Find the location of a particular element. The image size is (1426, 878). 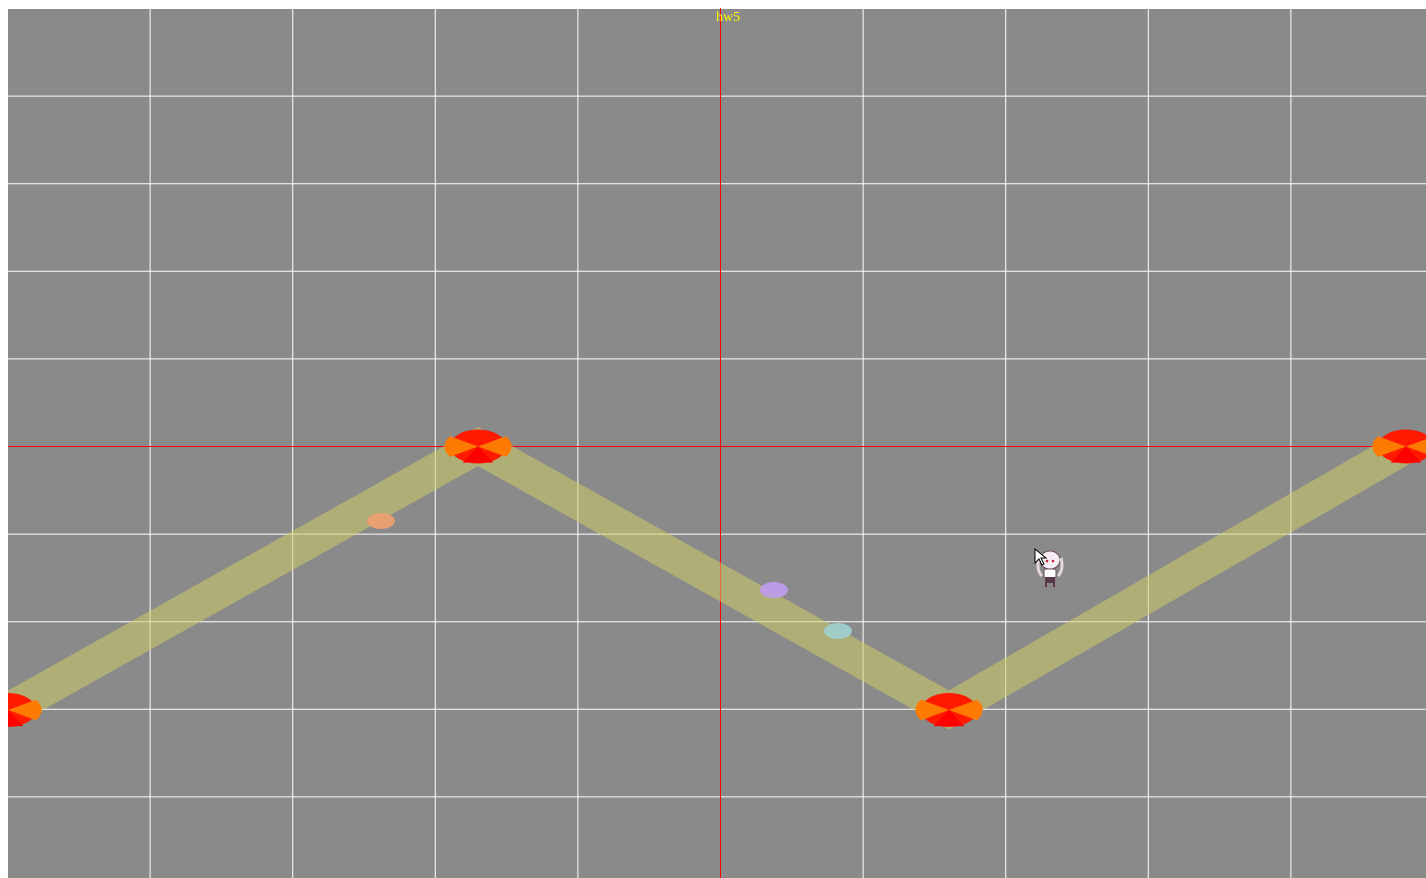

sprite-eye-right is located at coordinates (1053, 561).